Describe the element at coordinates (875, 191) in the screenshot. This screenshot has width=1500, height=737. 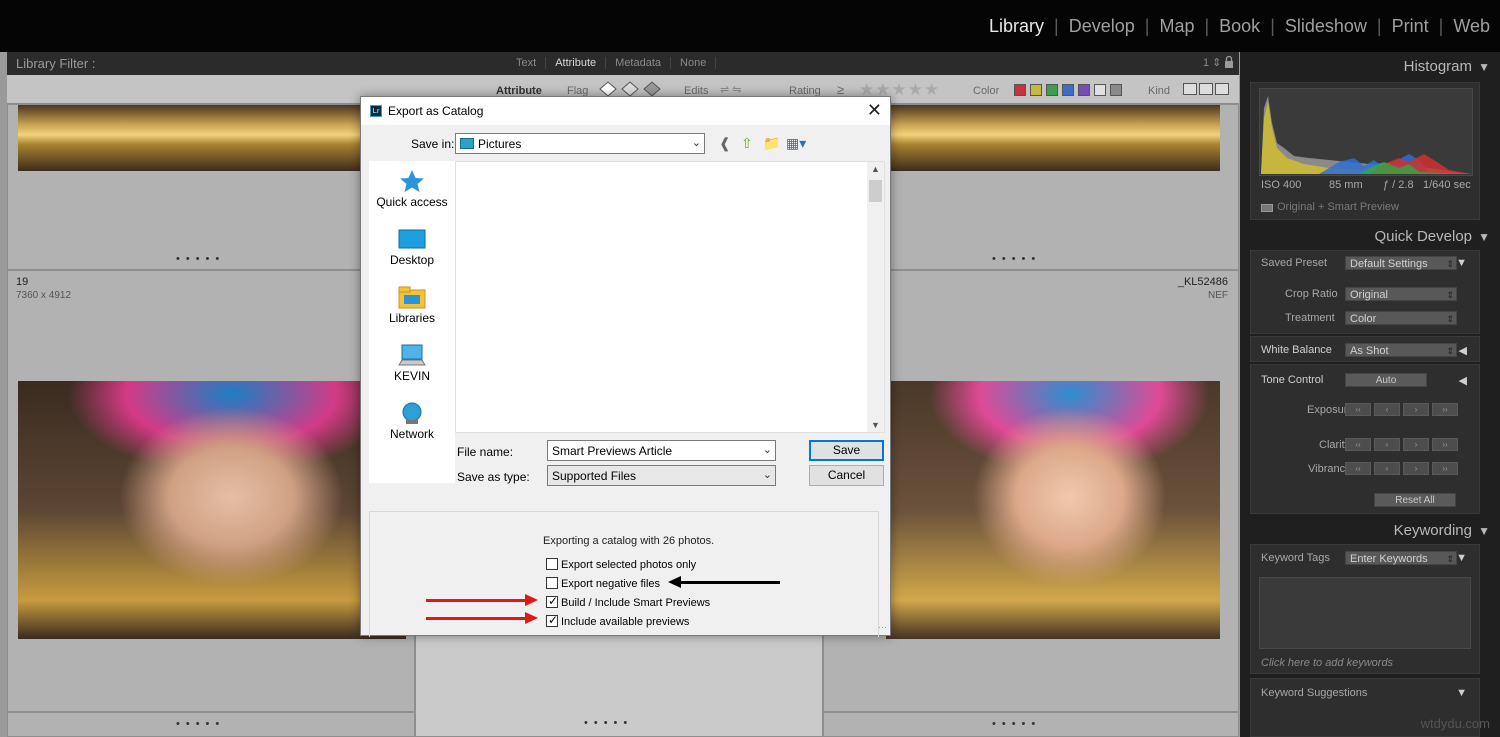
I see `scroll-thumb` at that location.